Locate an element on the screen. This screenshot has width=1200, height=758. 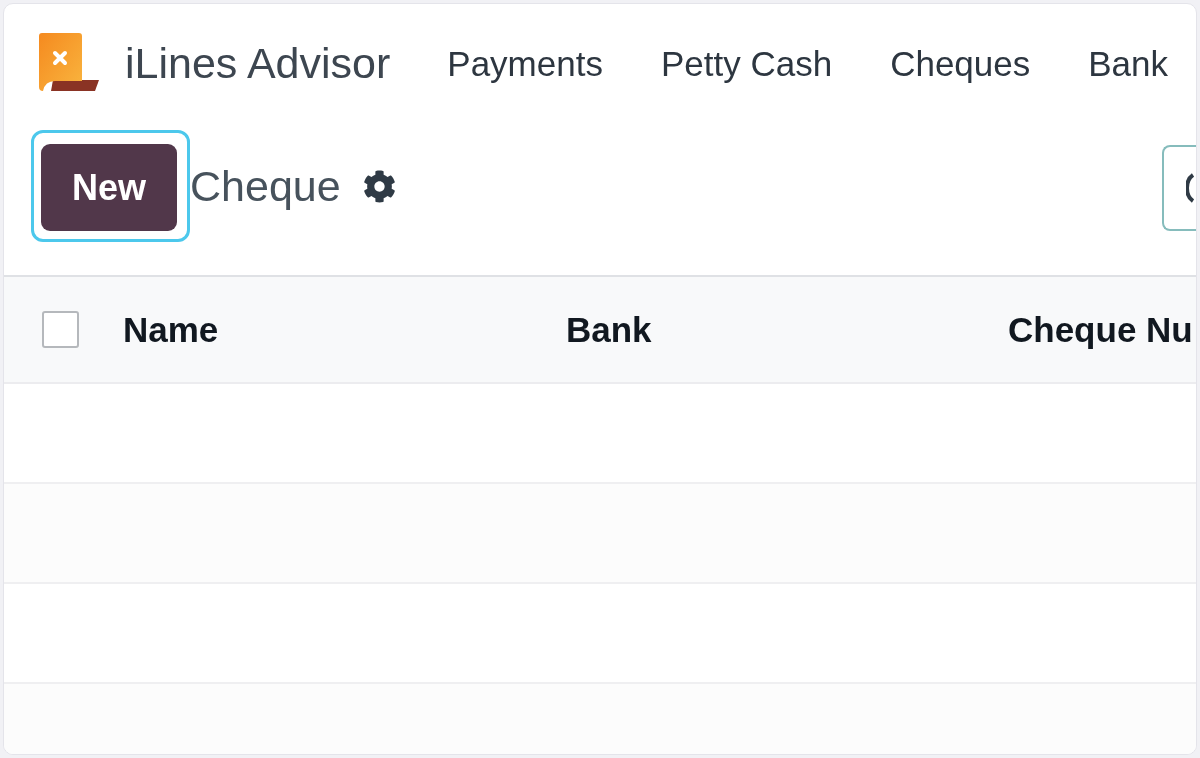
page-title: Cheque is located at coordinates (265, 186).